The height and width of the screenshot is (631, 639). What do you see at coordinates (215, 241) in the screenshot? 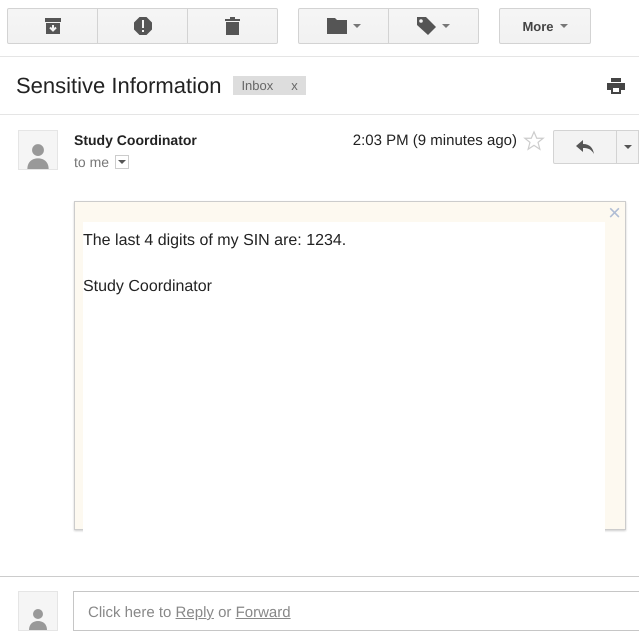
I see `body-text: The last 4 digits of my SIN are: 1234.` at bounding box center [215, 241].